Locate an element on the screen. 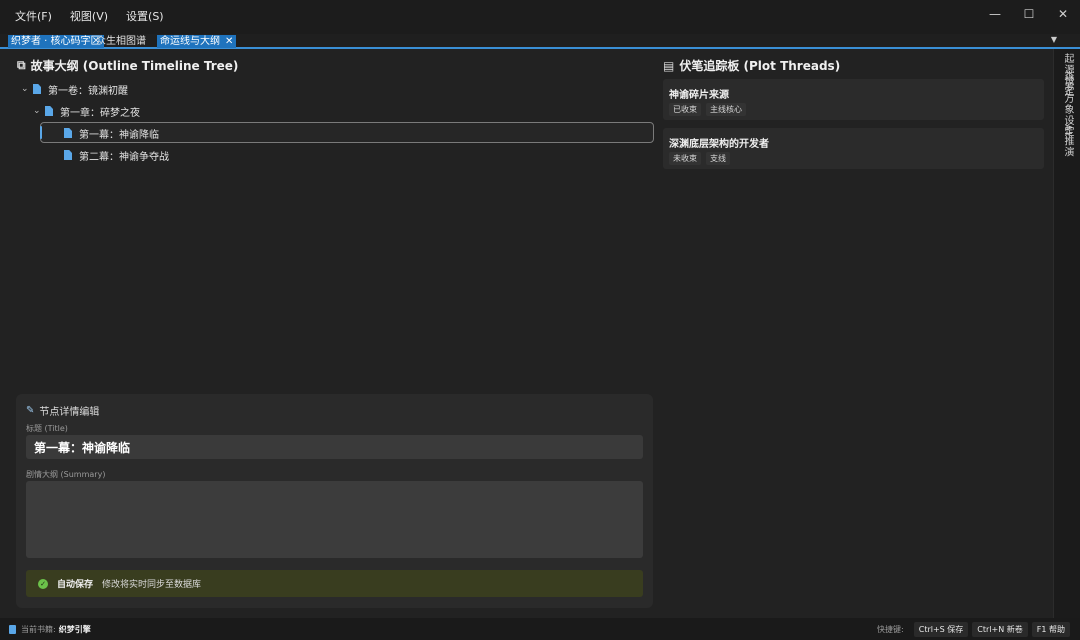  tree-selection-indicator is located at coordinates (41, 132).